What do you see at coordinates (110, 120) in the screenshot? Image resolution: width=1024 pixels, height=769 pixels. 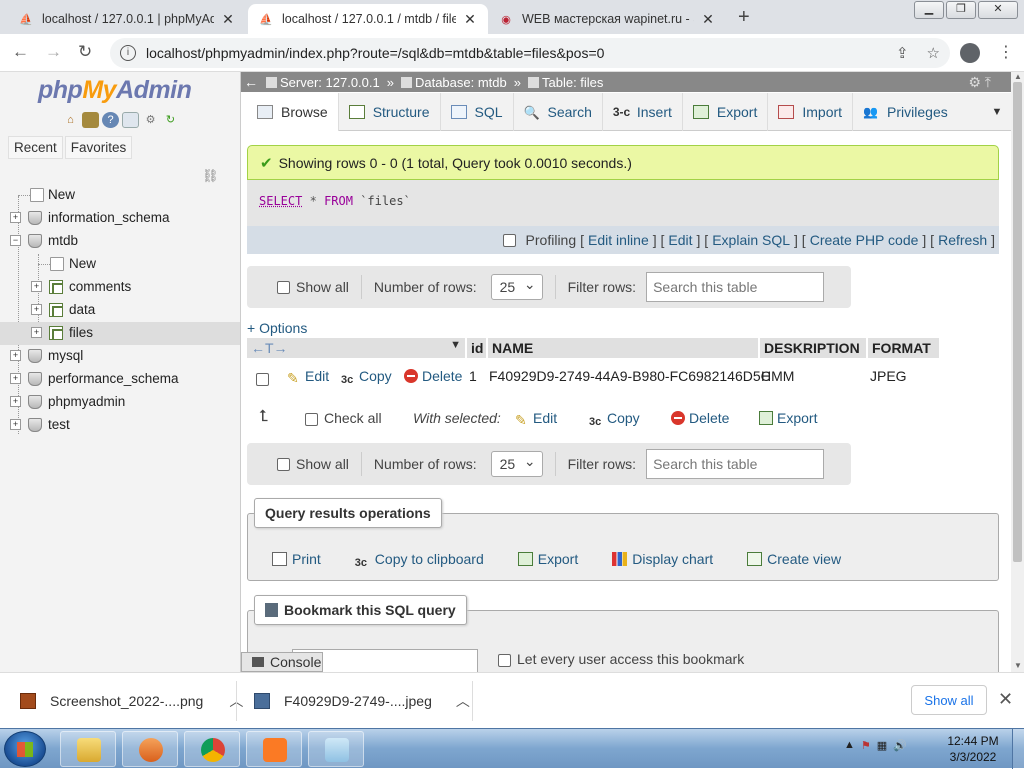 I see `help-icon: ?` at bounding box center [110, 120].